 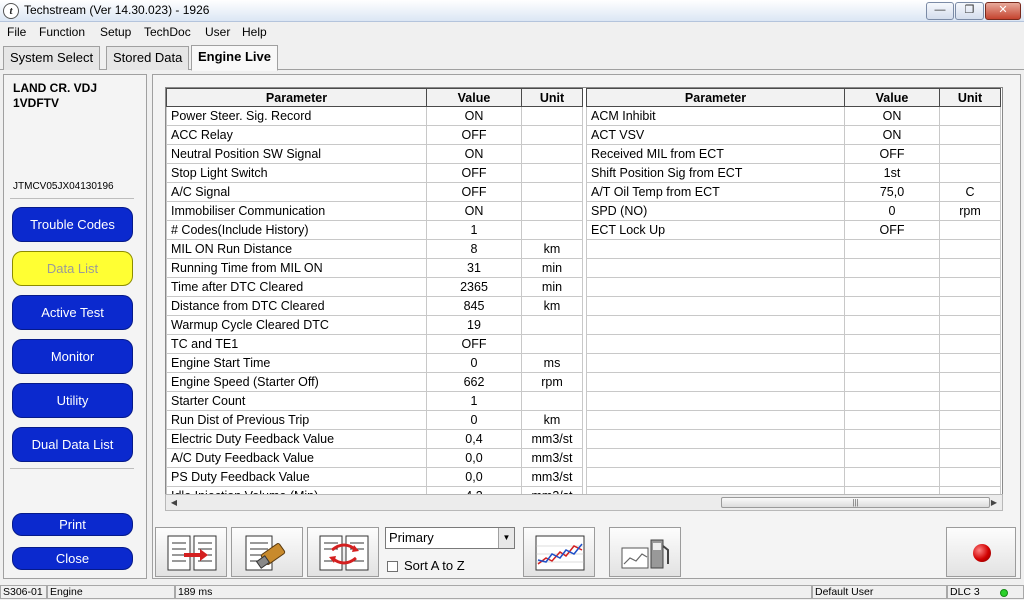 What do you see at coordinates (374, 363) in the screenshot?
I see `table-row: Engine Start Time 0 ms` at bounding box center [374, 363].